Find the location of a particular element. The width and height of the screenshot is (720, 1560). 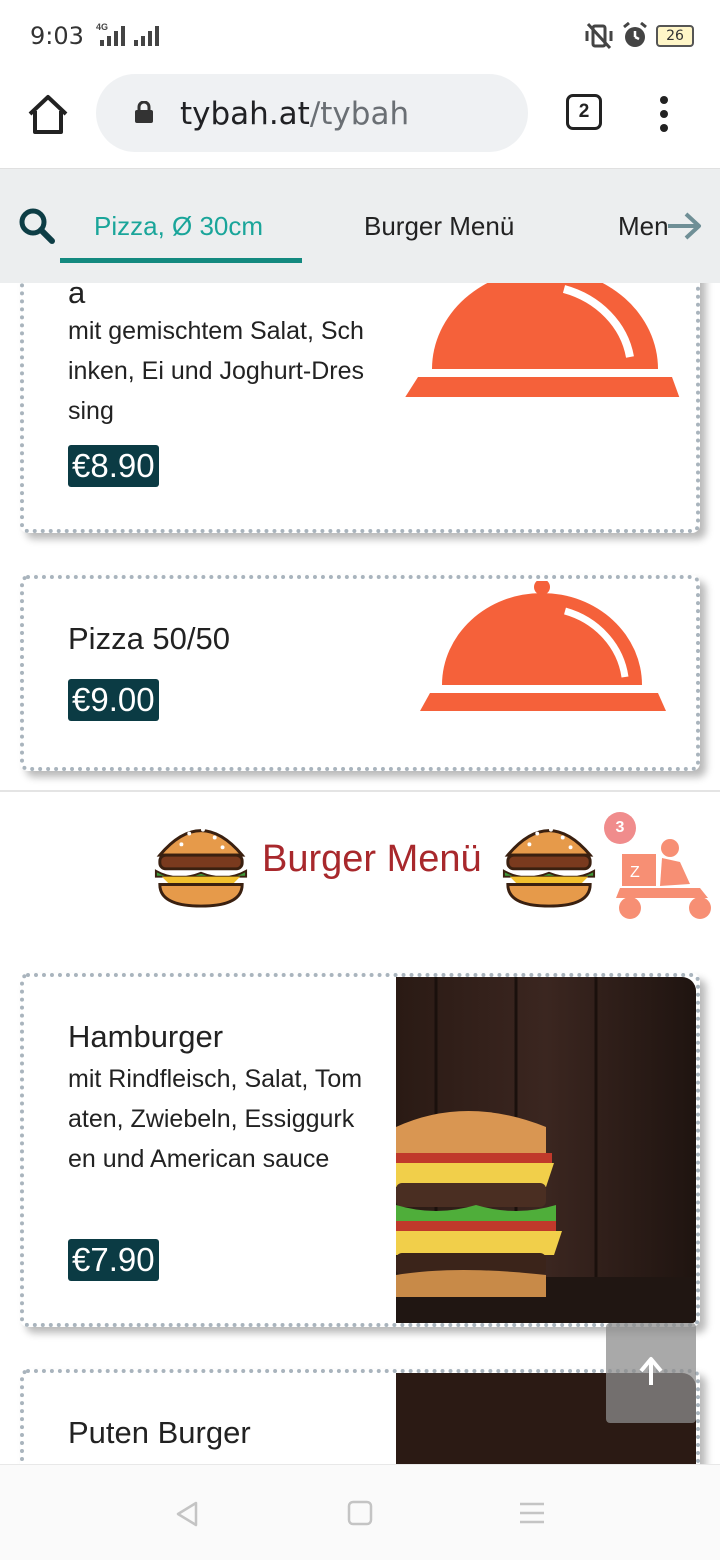

recents-icon is located at coordinates (532, 1513).